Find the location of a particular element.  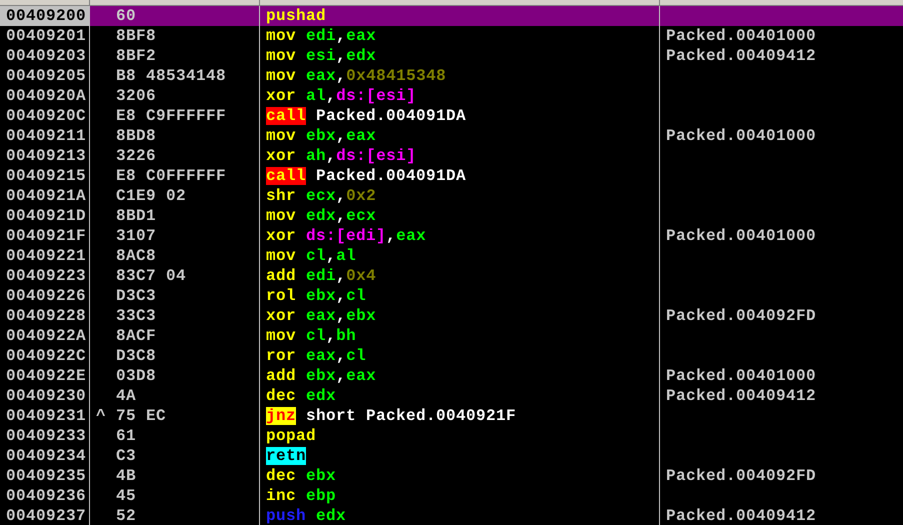

hex-bytes-cell: 60 is located at coordinates (175, 16).